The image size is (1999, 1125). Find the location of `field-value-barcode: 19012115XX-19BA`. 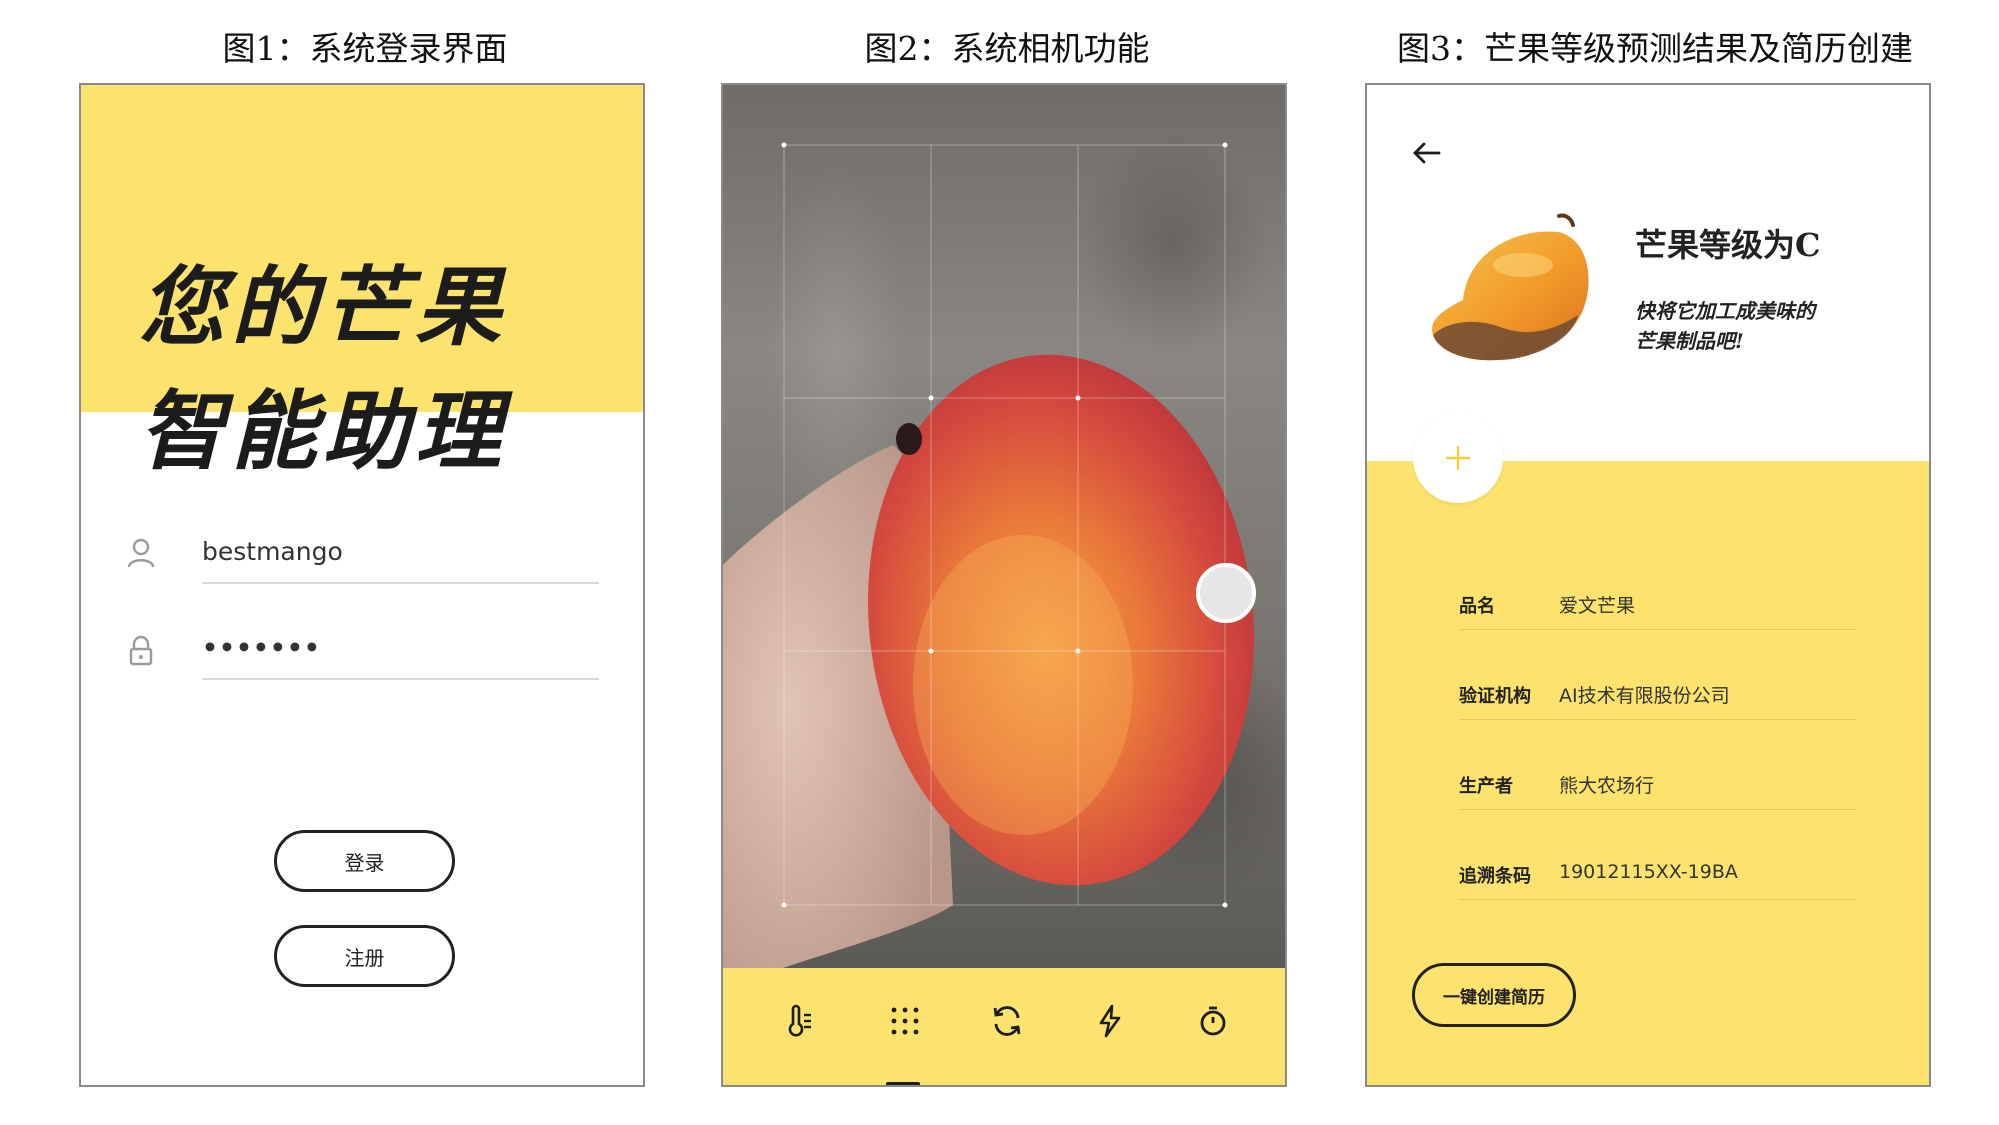

field-value-barcode: 19012115XX-19BA is located at coordinates (1648, 872).